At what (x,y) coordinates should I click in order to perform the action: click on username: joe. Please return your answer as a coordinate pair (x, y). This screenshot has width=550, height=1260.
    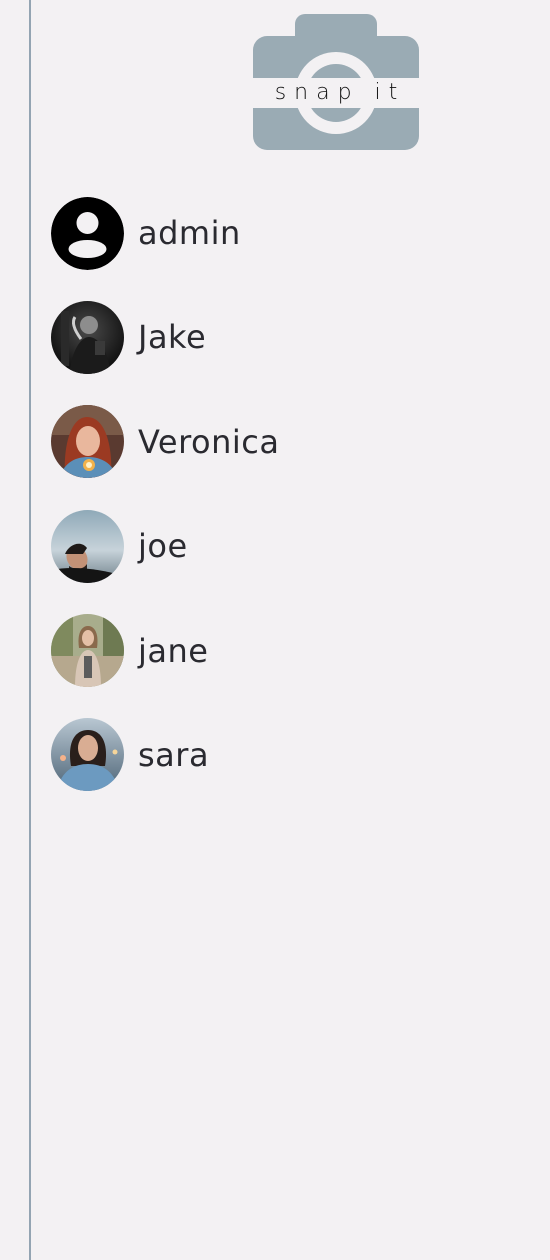
    Looking at the image, I should click on (163, 546).